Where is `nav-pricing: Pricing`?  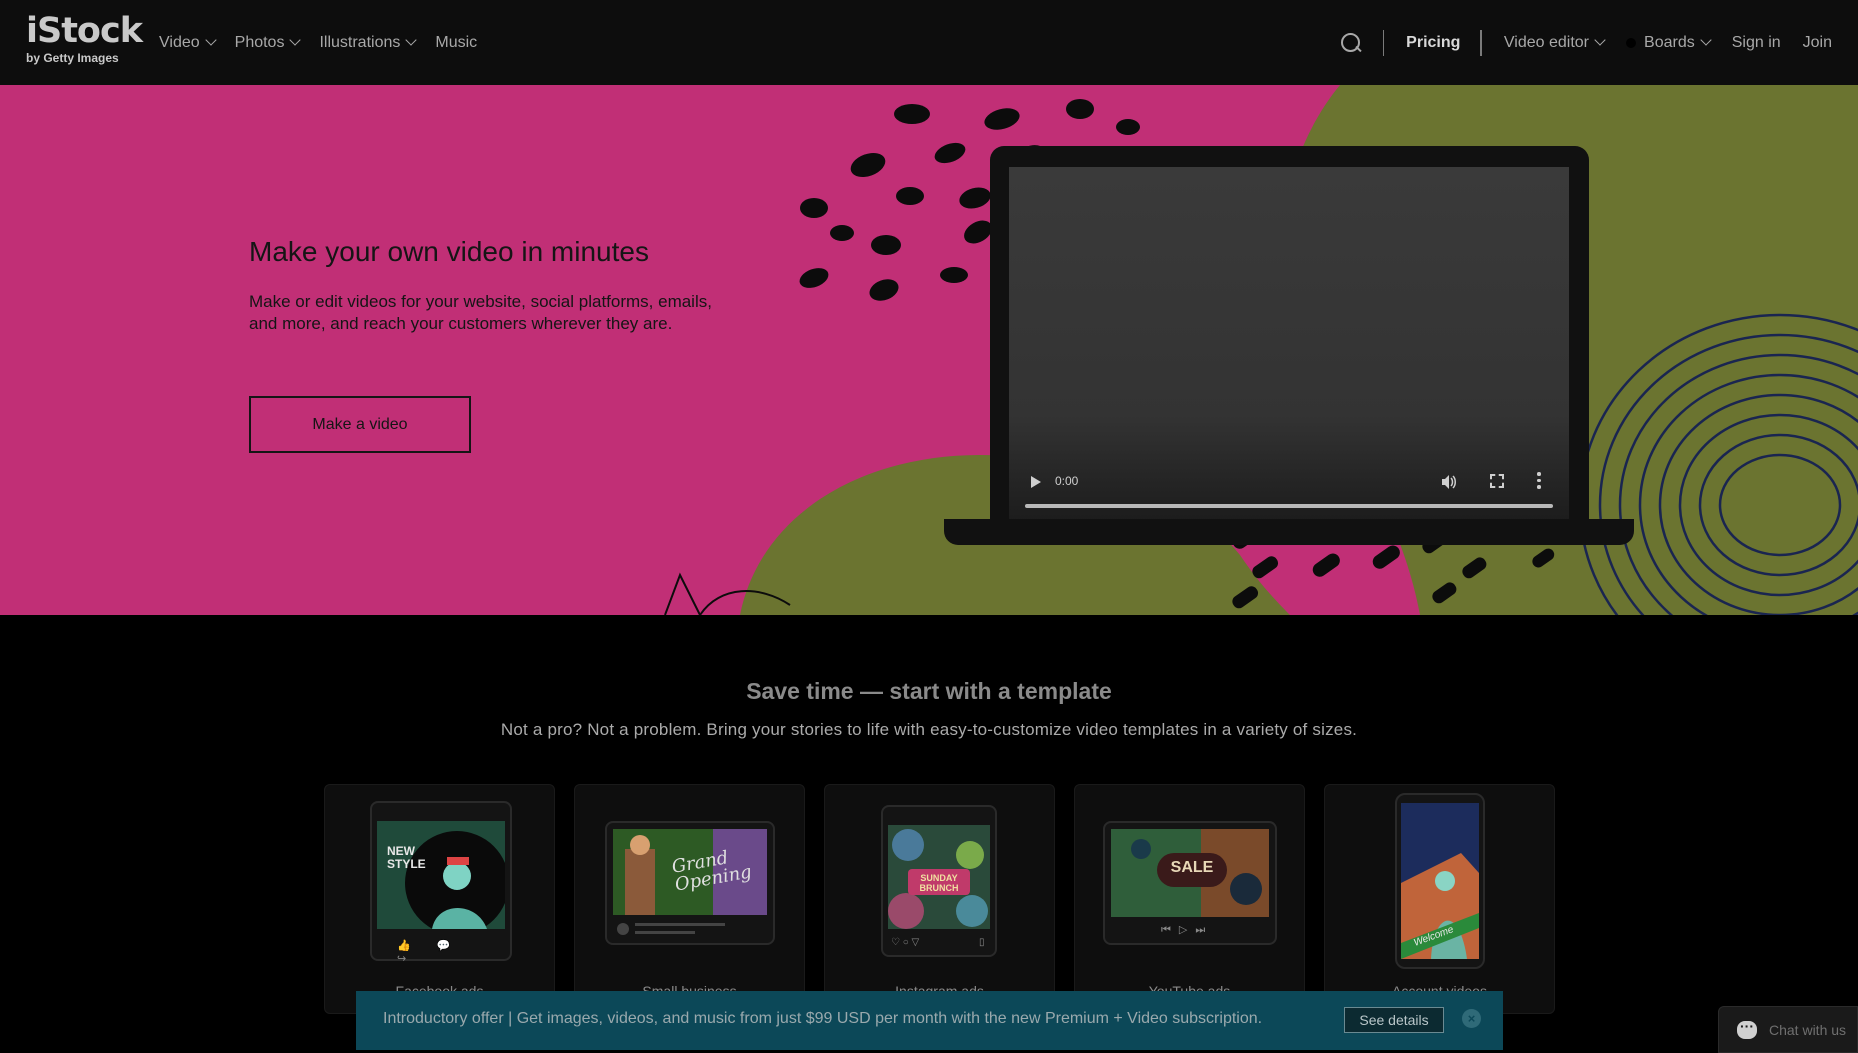
nav-pricing: Pricing is located at coordinates (1433, 43).